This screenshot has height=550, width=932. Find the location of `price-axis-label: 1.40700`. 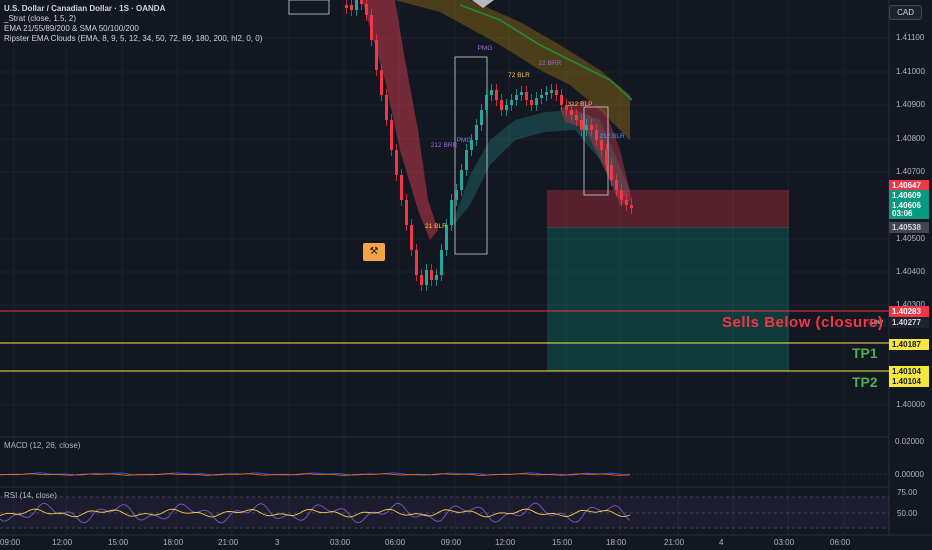

price-axis-label: 1.40700 is located at coordinates (910, 171).